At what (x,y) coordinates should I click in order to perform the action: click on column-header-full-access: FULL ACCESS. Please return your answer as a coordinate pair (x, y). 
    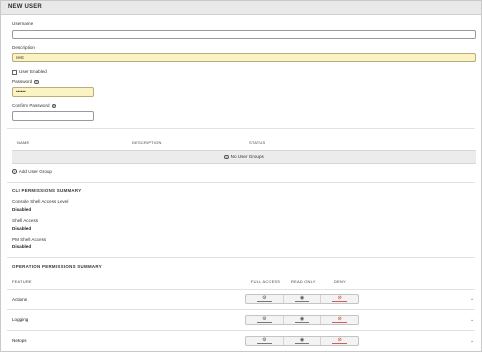
    Looking at the image, I should click on (266, 281).